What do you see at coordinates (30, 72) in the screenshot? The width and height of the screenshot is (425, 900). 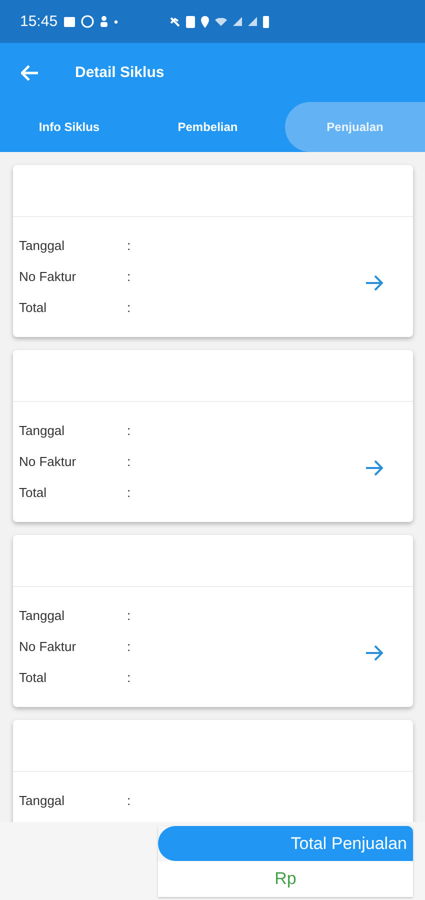 I see `back-arrow-icon` at bounding box center [30, 72].